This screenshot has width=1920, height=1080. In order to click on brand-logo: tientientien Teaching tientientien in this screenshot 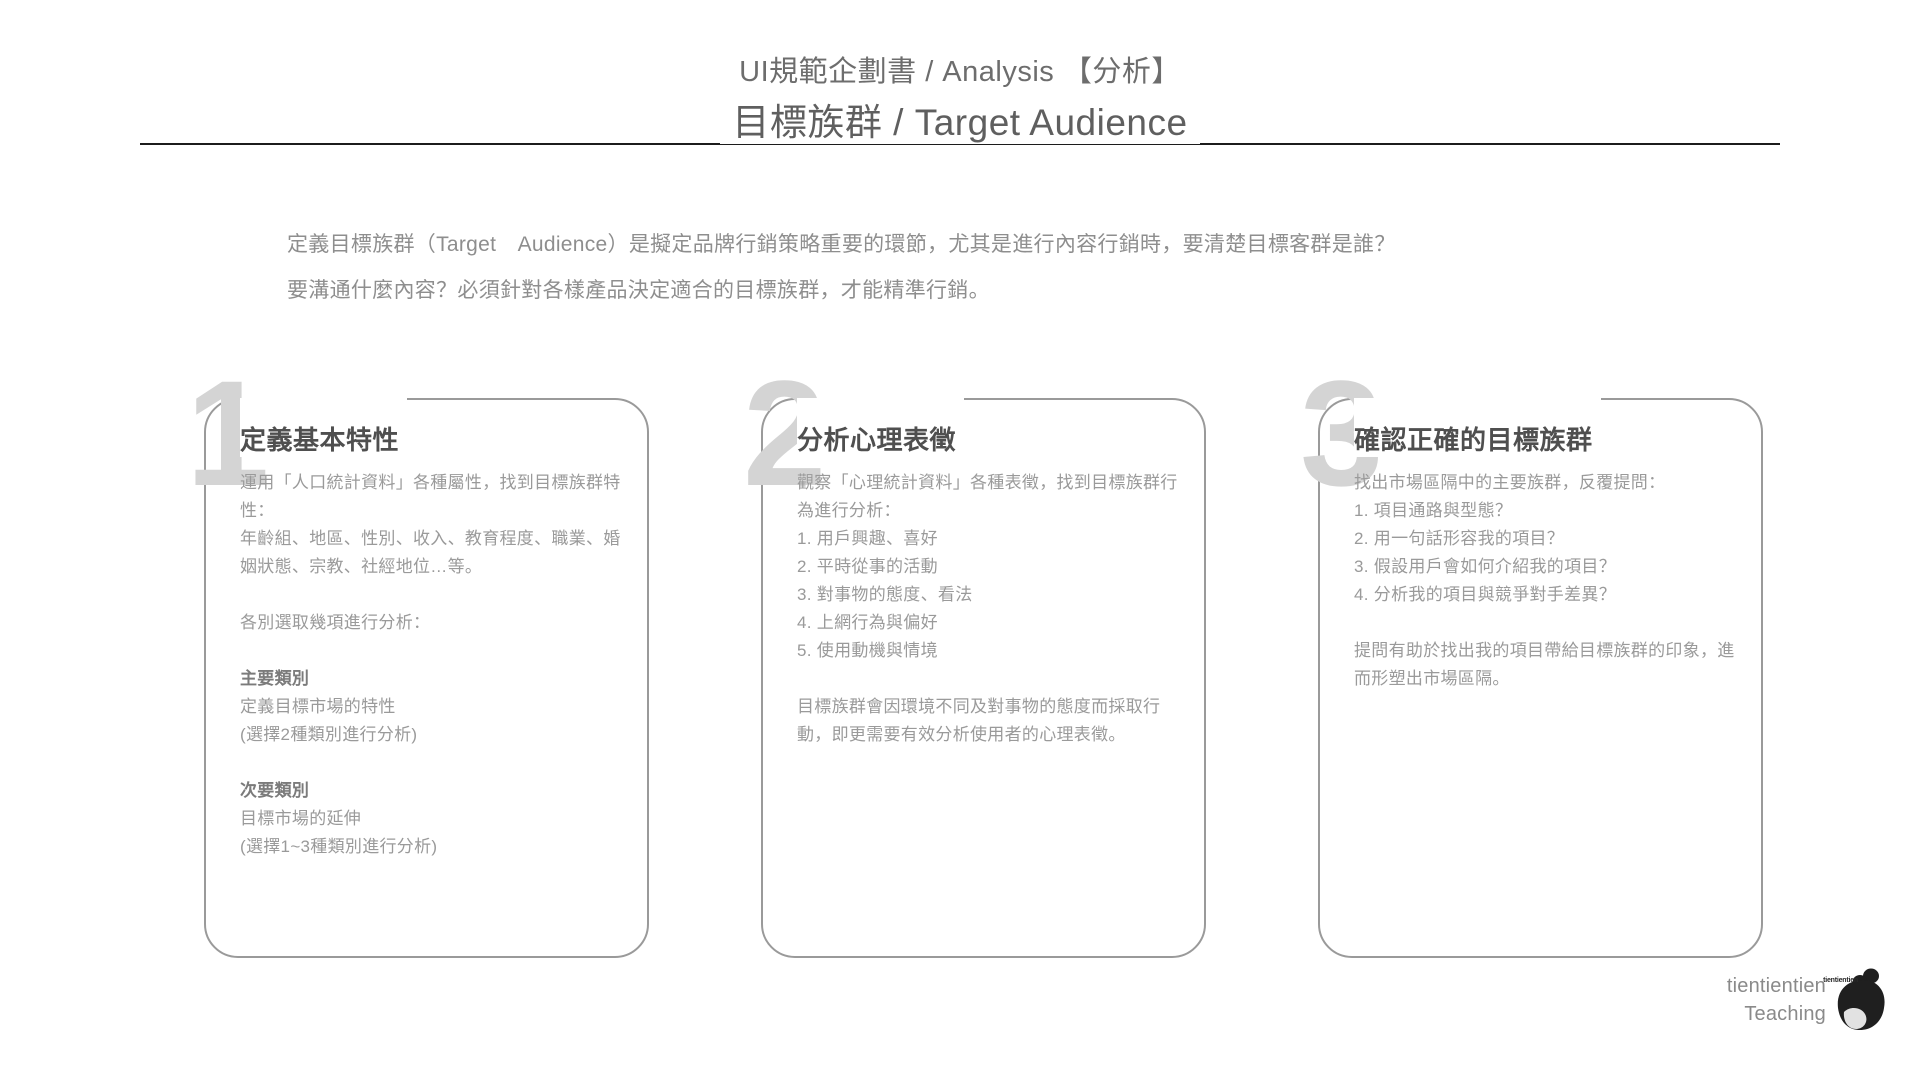, I will do `click(1794, 1008)`.